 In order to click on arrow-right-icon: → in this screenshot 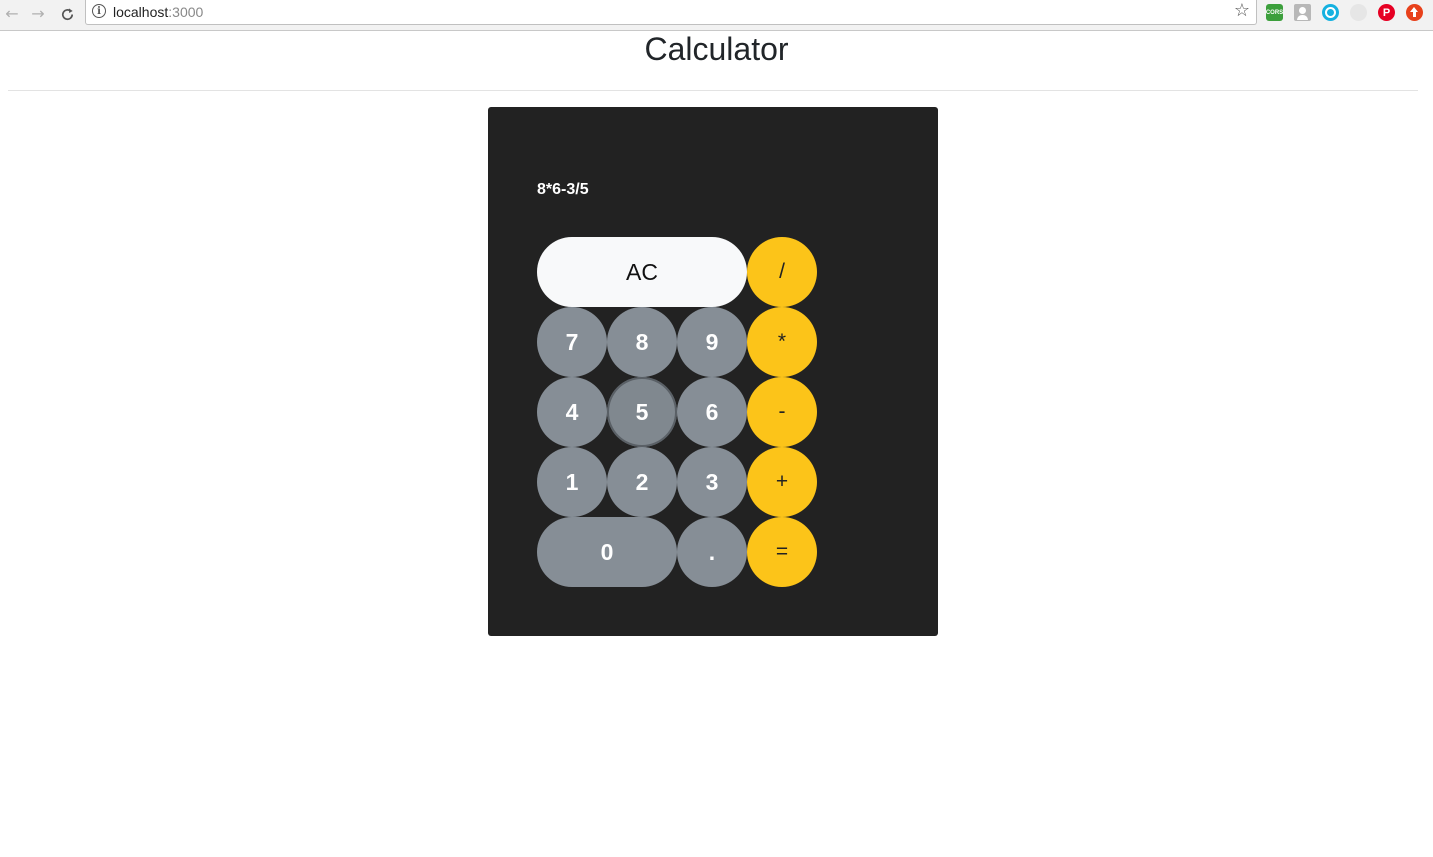, I will do `click(38, 14)`.